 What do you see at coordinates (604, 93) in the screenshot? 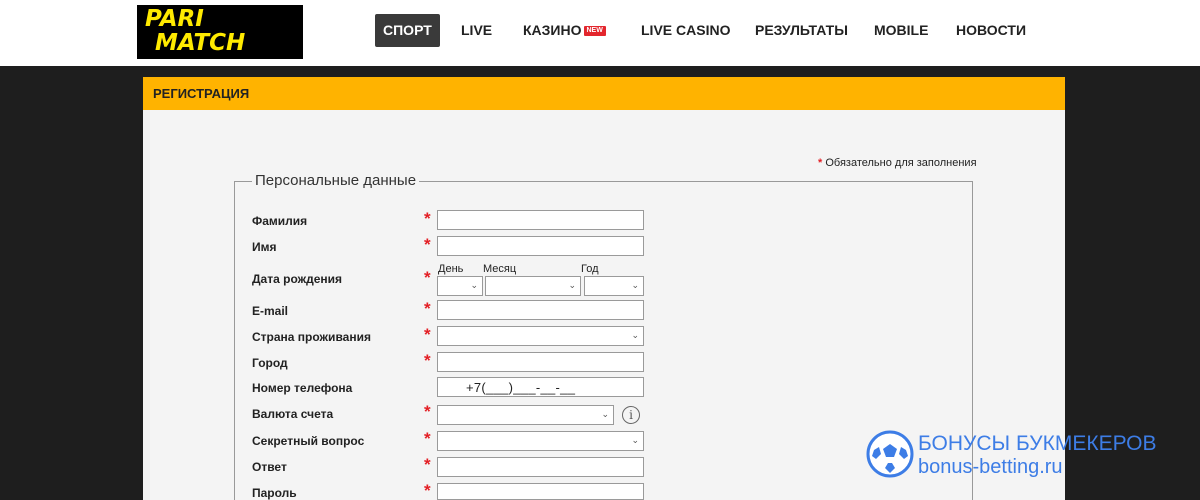
I see `registration-header: РЕГИСТРАЦИЯ` at bounding box center [604, 93].